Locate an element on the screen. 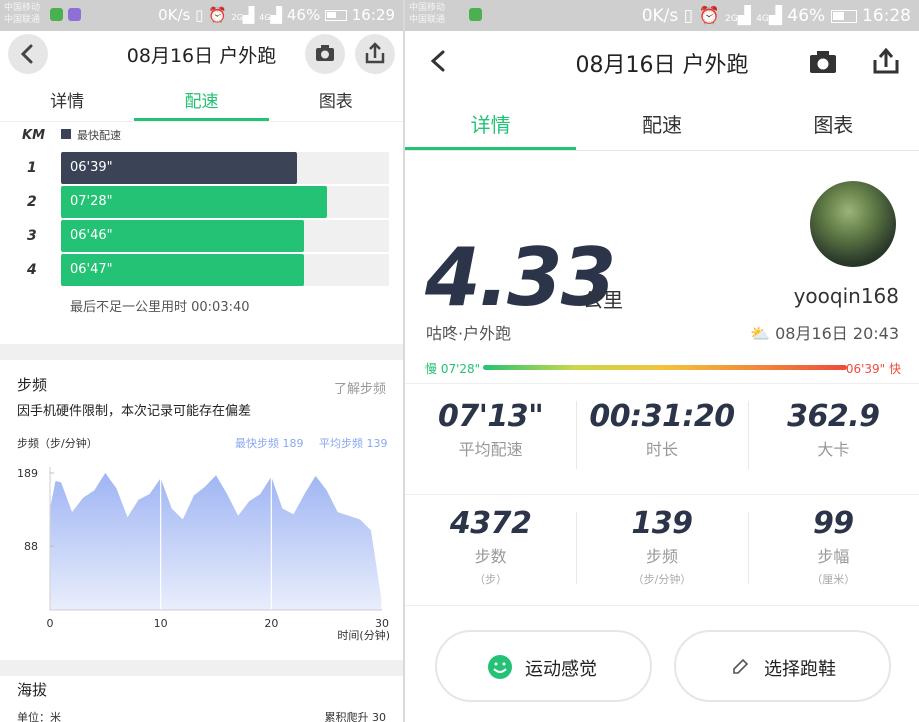 The height and width of the screenshot is (722, 919). tab-label: 图表 is located at coordinates (833, 125).